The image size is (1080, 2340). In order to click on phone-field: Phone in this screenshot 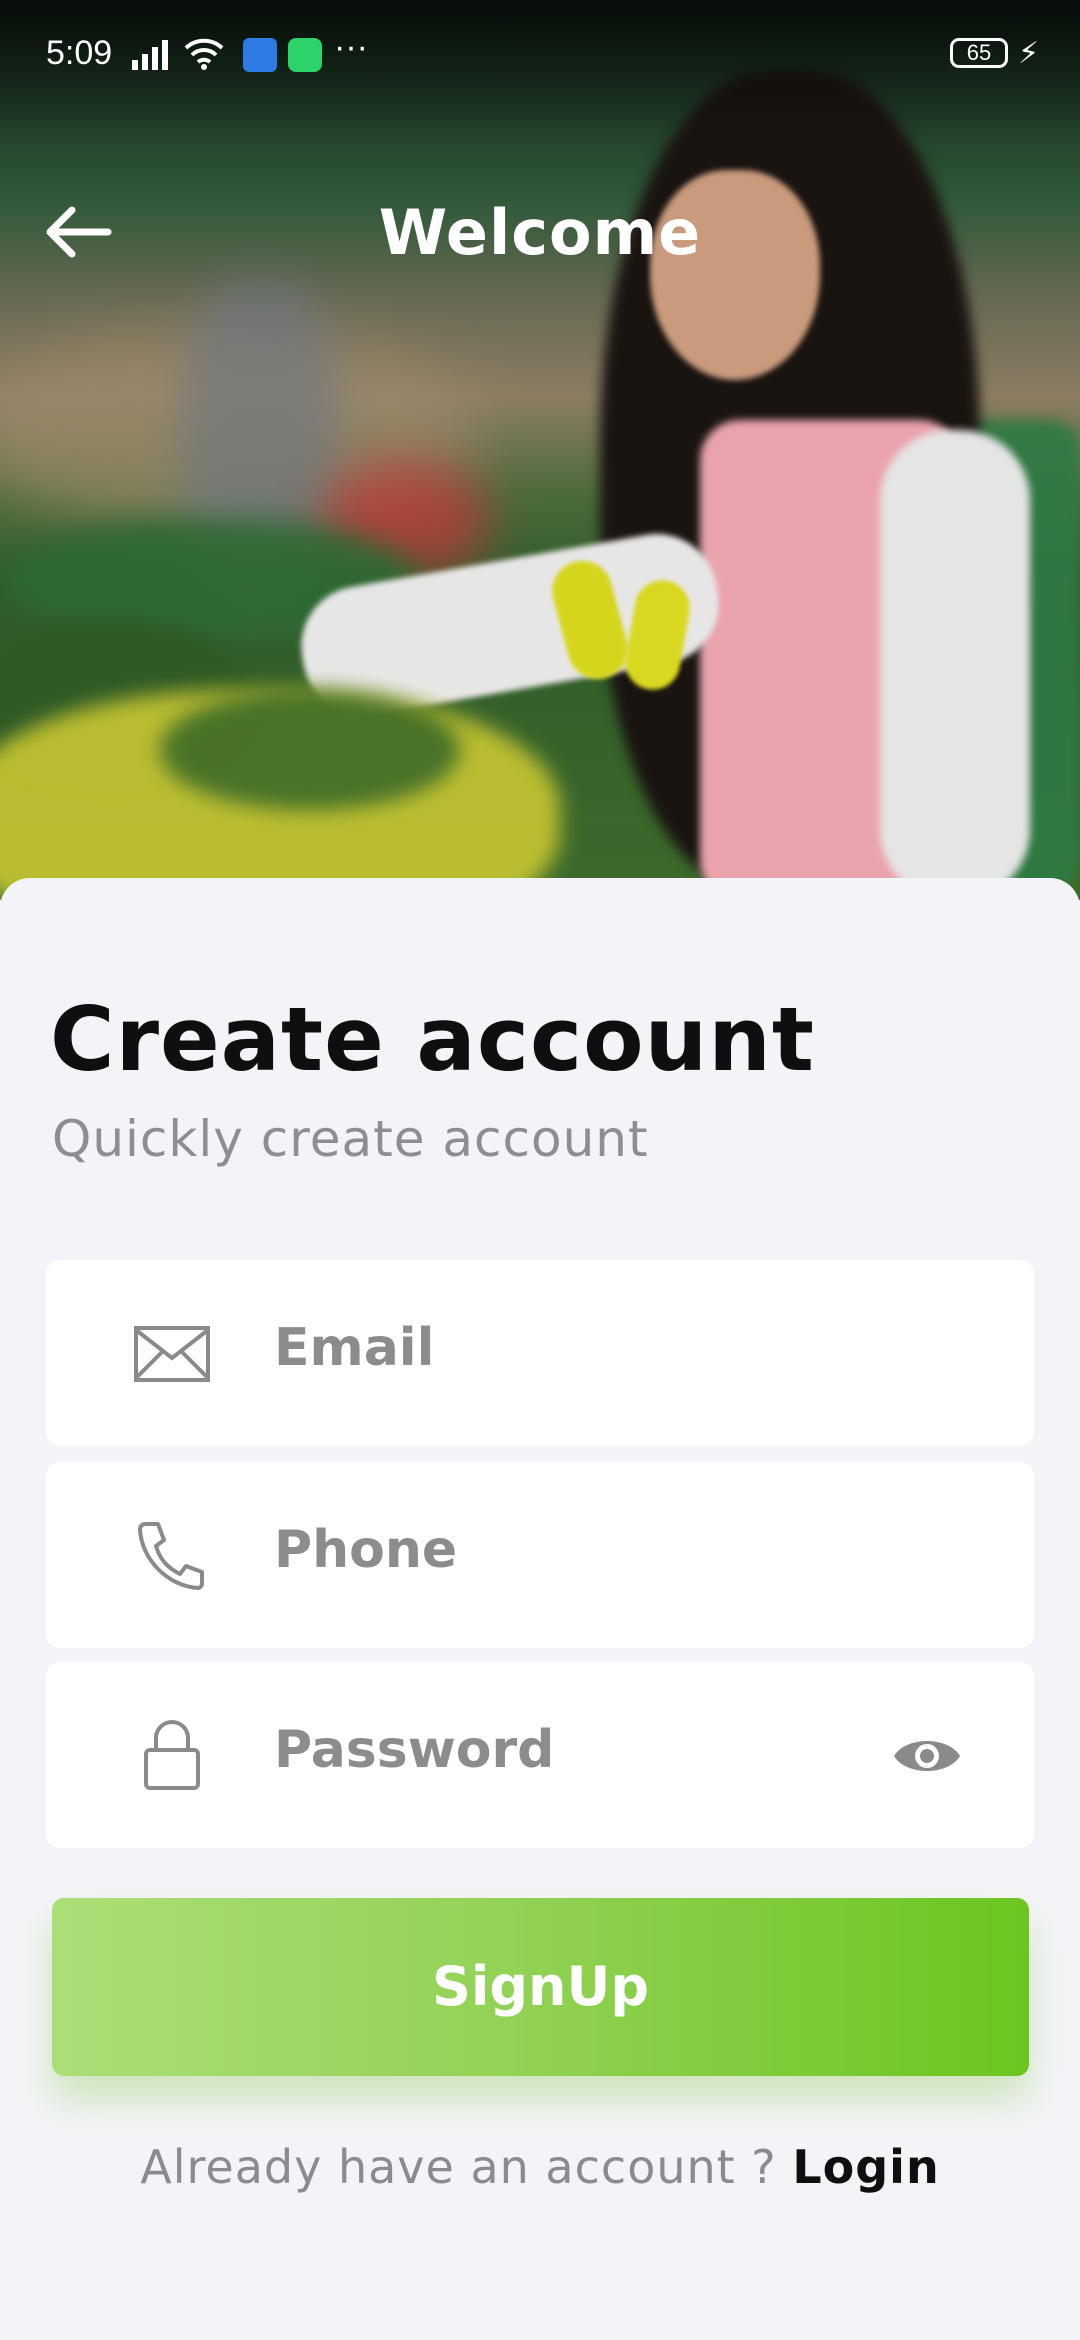, I will do `click(540, 1555)`.